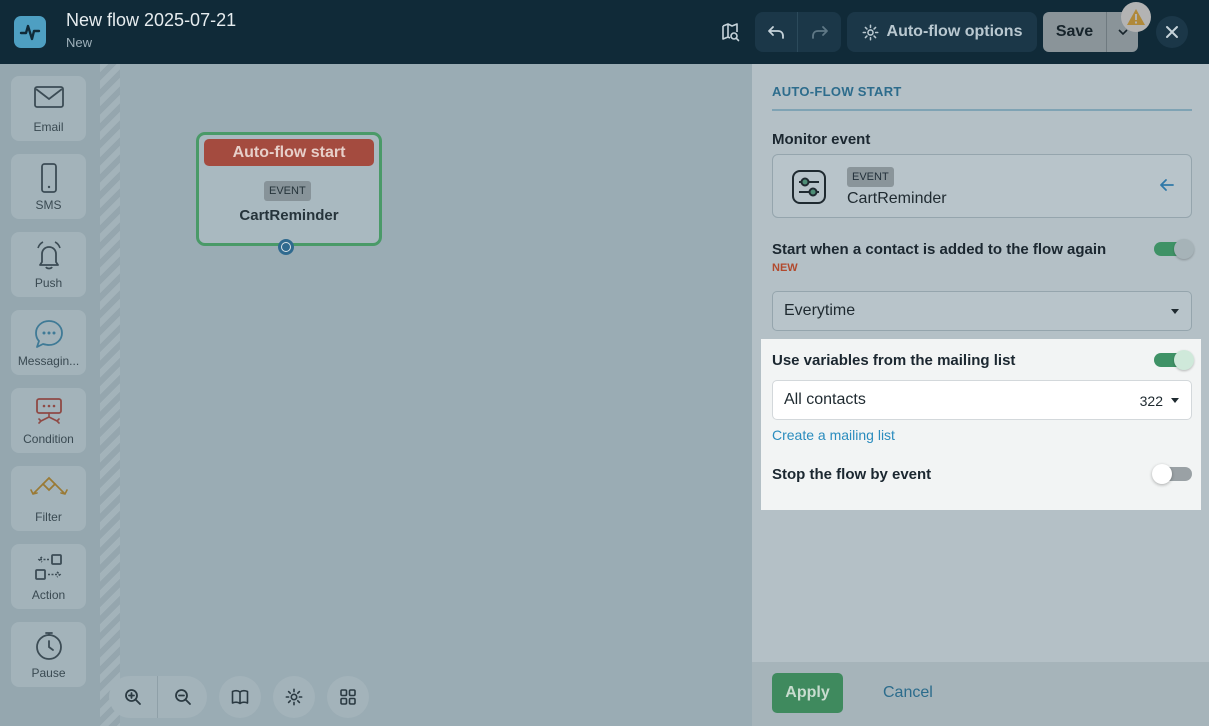 The height and width of the screenshot is (726, 1209). Describe the element at coordinates (1075, 32) in the screenshot. I see `save-button: Save` at that location.